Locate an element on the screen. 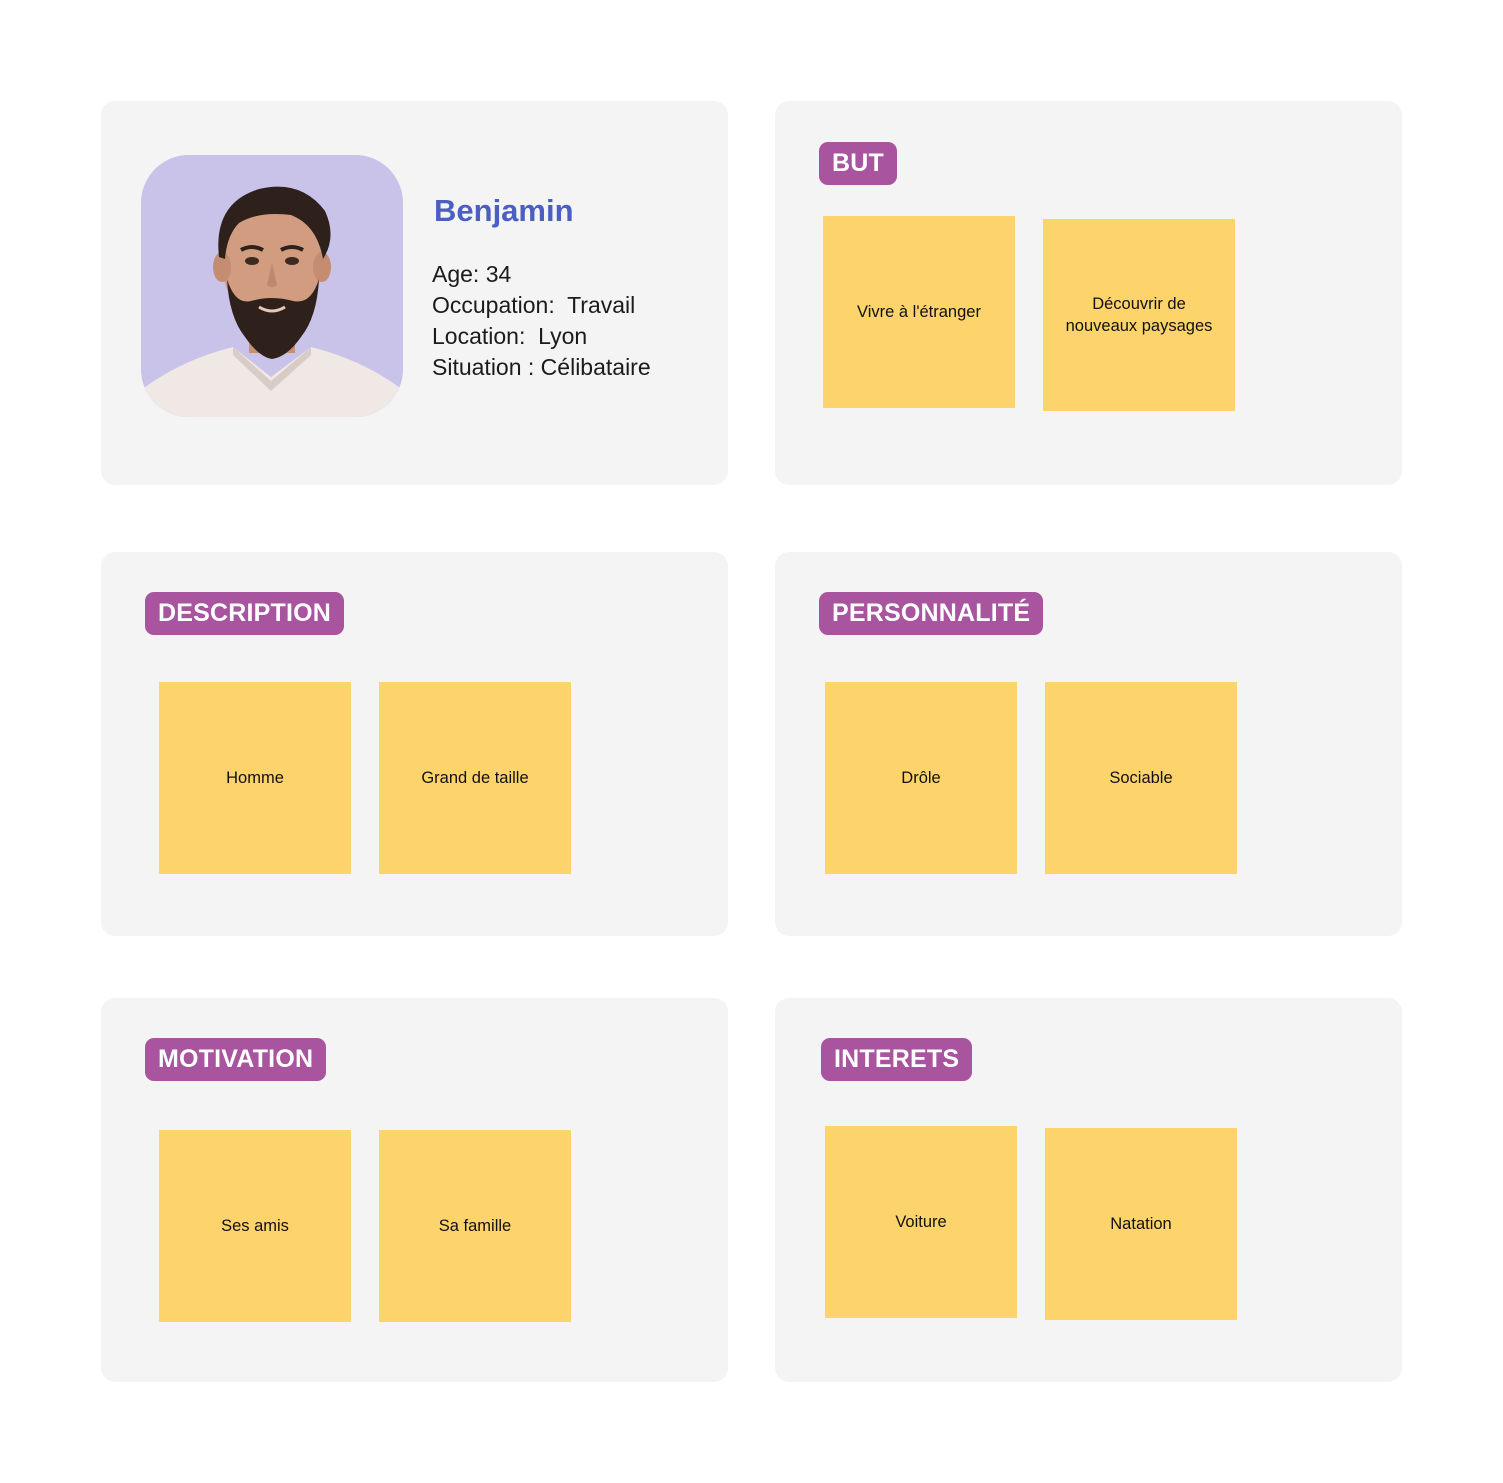  sticky-note: Natation is located at coordinates (1141, 1224).